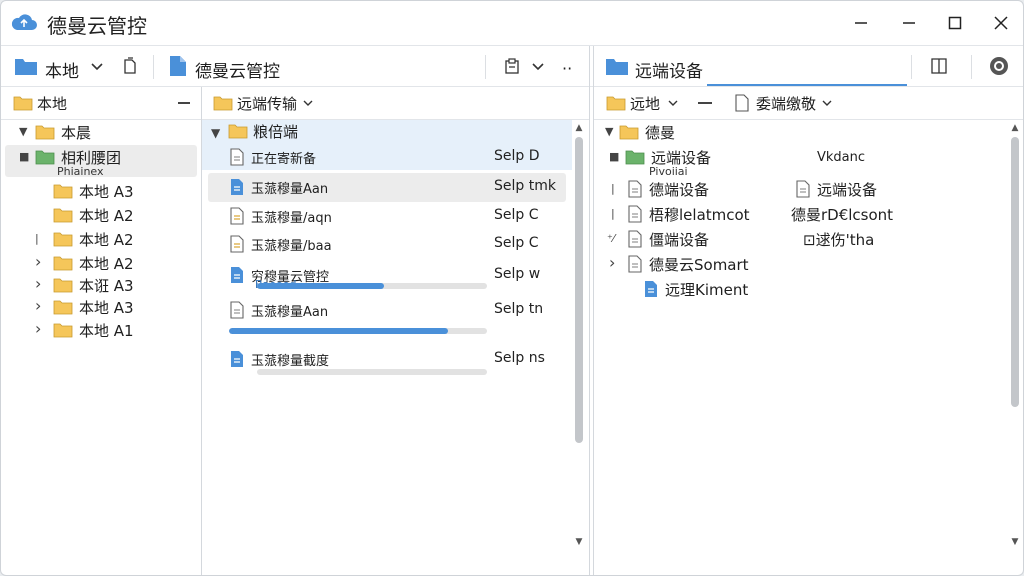 The image size is (1024, 576). I want to click on remote-tree-item: 德端设备, so click(668, 189).